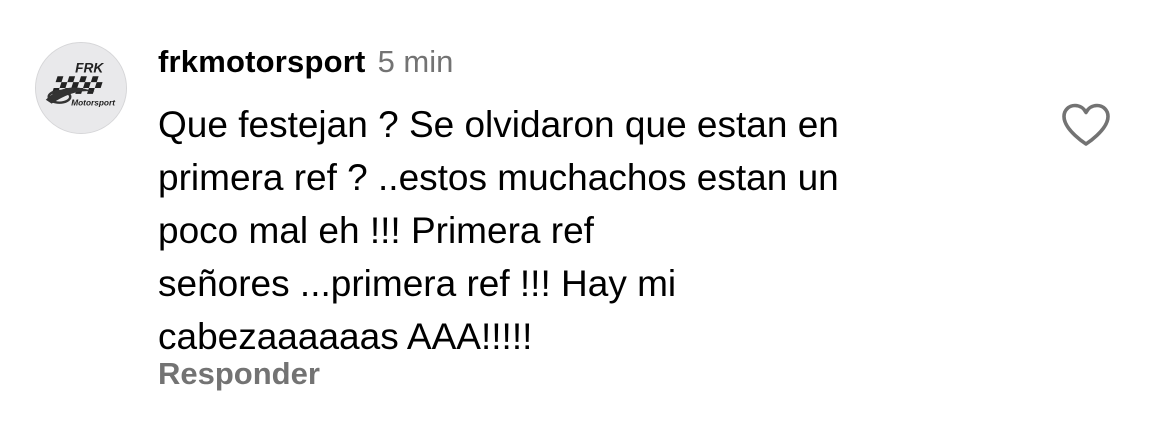  What do you see at coordinates (417, 283) in the screenshot?
I see `comment-text-line: señores ...primera ref !!! Hay mi` at bounding box center [417, 283].